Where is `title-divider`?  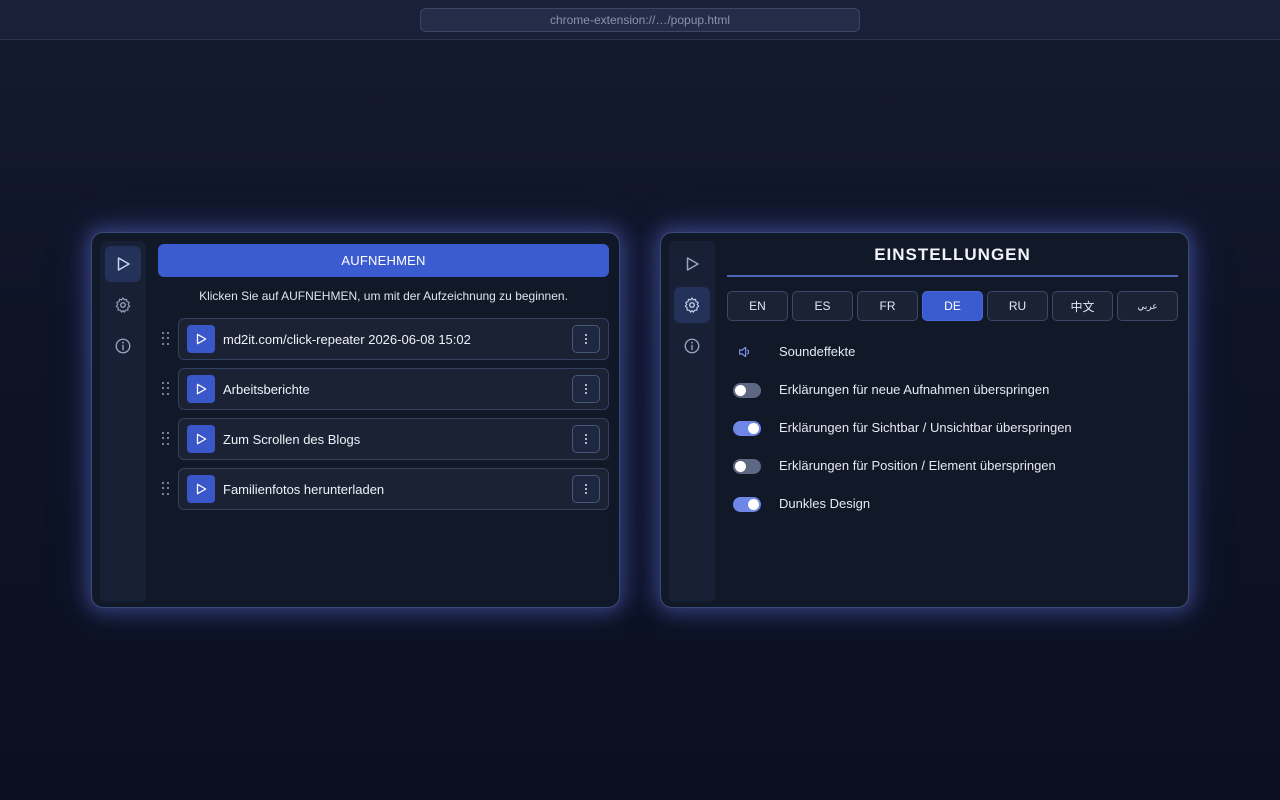
title-divider is located at coordinates (952, 276).